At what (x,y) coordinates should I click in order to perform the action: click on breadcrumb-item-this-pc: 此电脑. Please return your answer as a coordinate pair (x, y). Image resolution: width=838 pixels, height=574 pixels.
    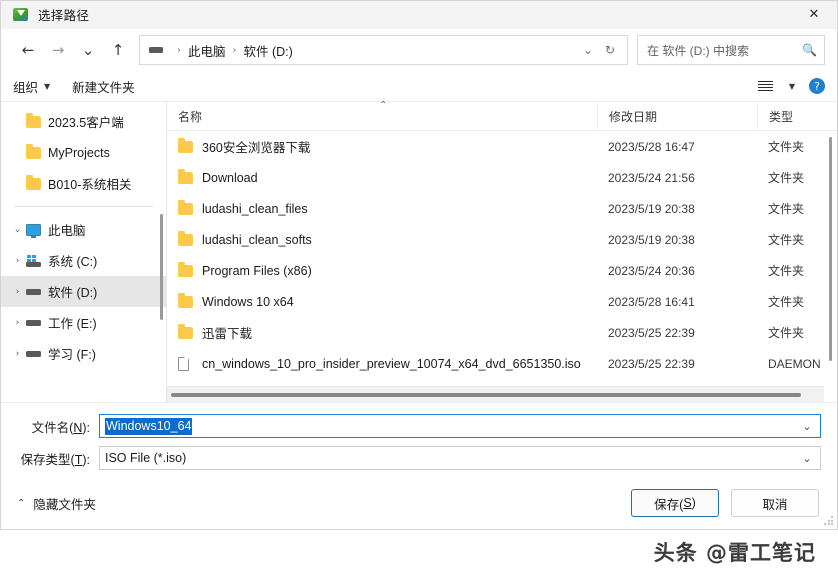
    Looking at the image, I should click on (207, 50).